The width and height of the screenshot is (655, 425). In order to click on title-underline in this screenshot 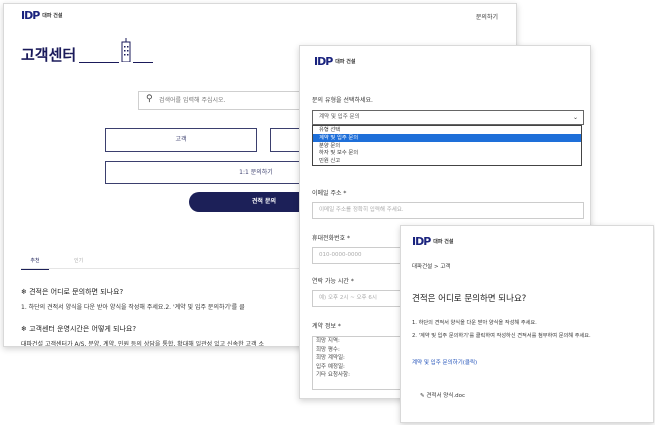, I will do `click(99, 62)`.